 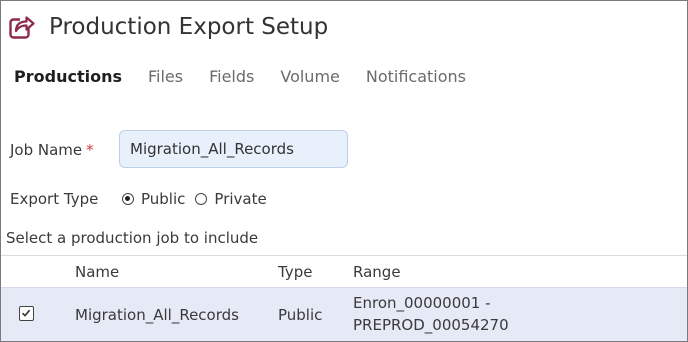 I want to click on export-type-label: Export Type, so click(x=54, y=199).